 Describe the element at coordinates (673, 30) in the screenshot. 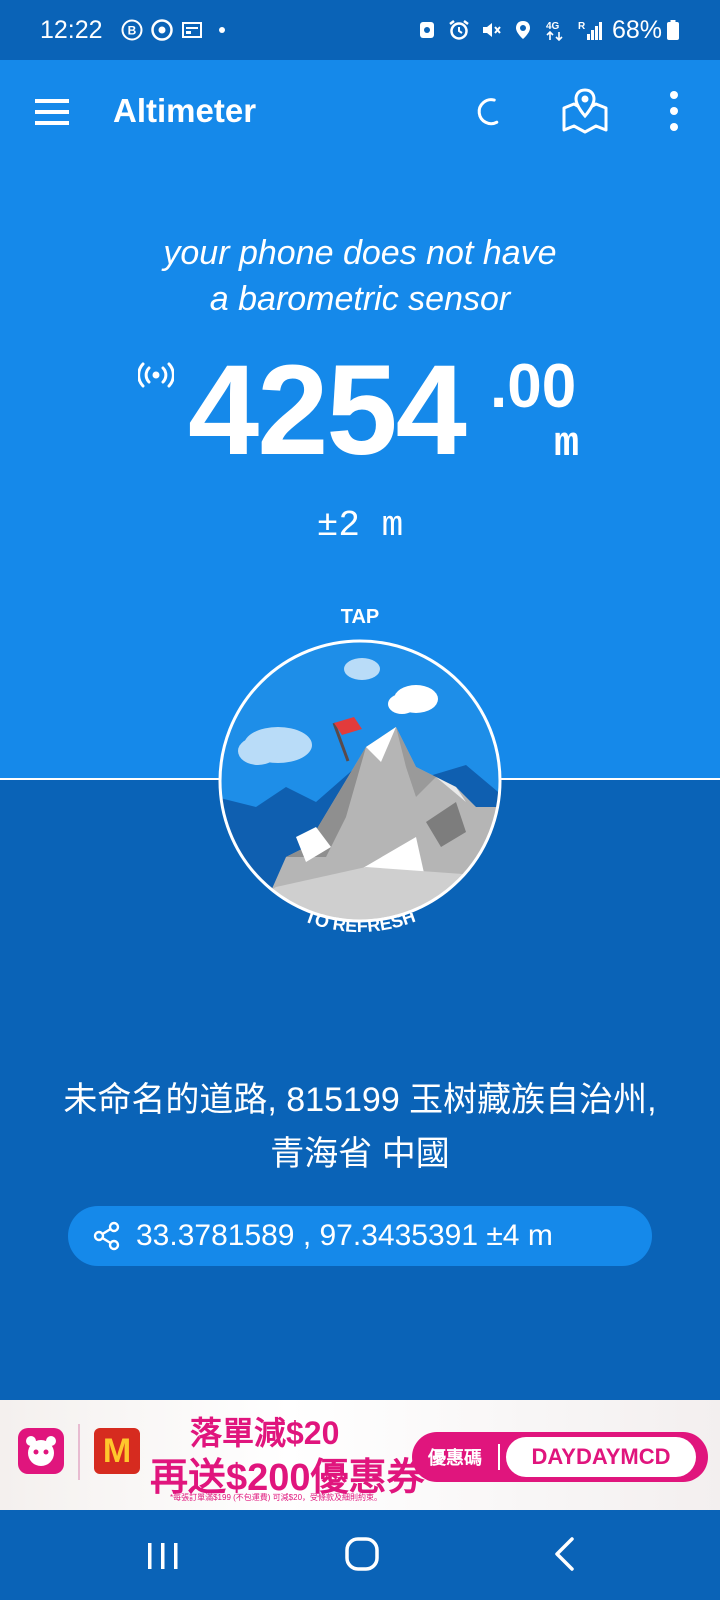

I see `battery-icon` at that location.